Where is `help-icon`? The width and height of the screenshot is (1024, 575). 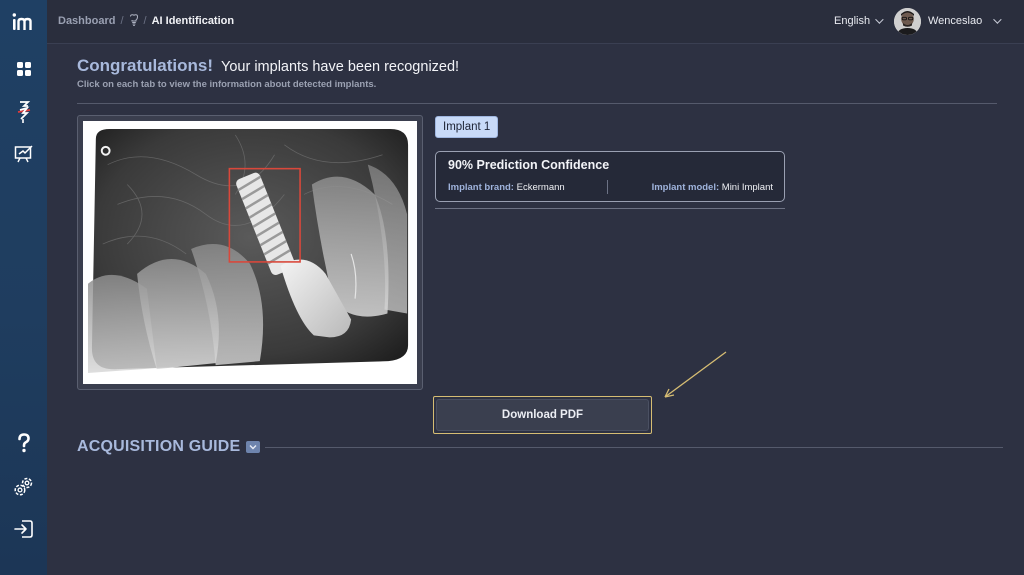 help-icon is located at coordinates (23, 443).